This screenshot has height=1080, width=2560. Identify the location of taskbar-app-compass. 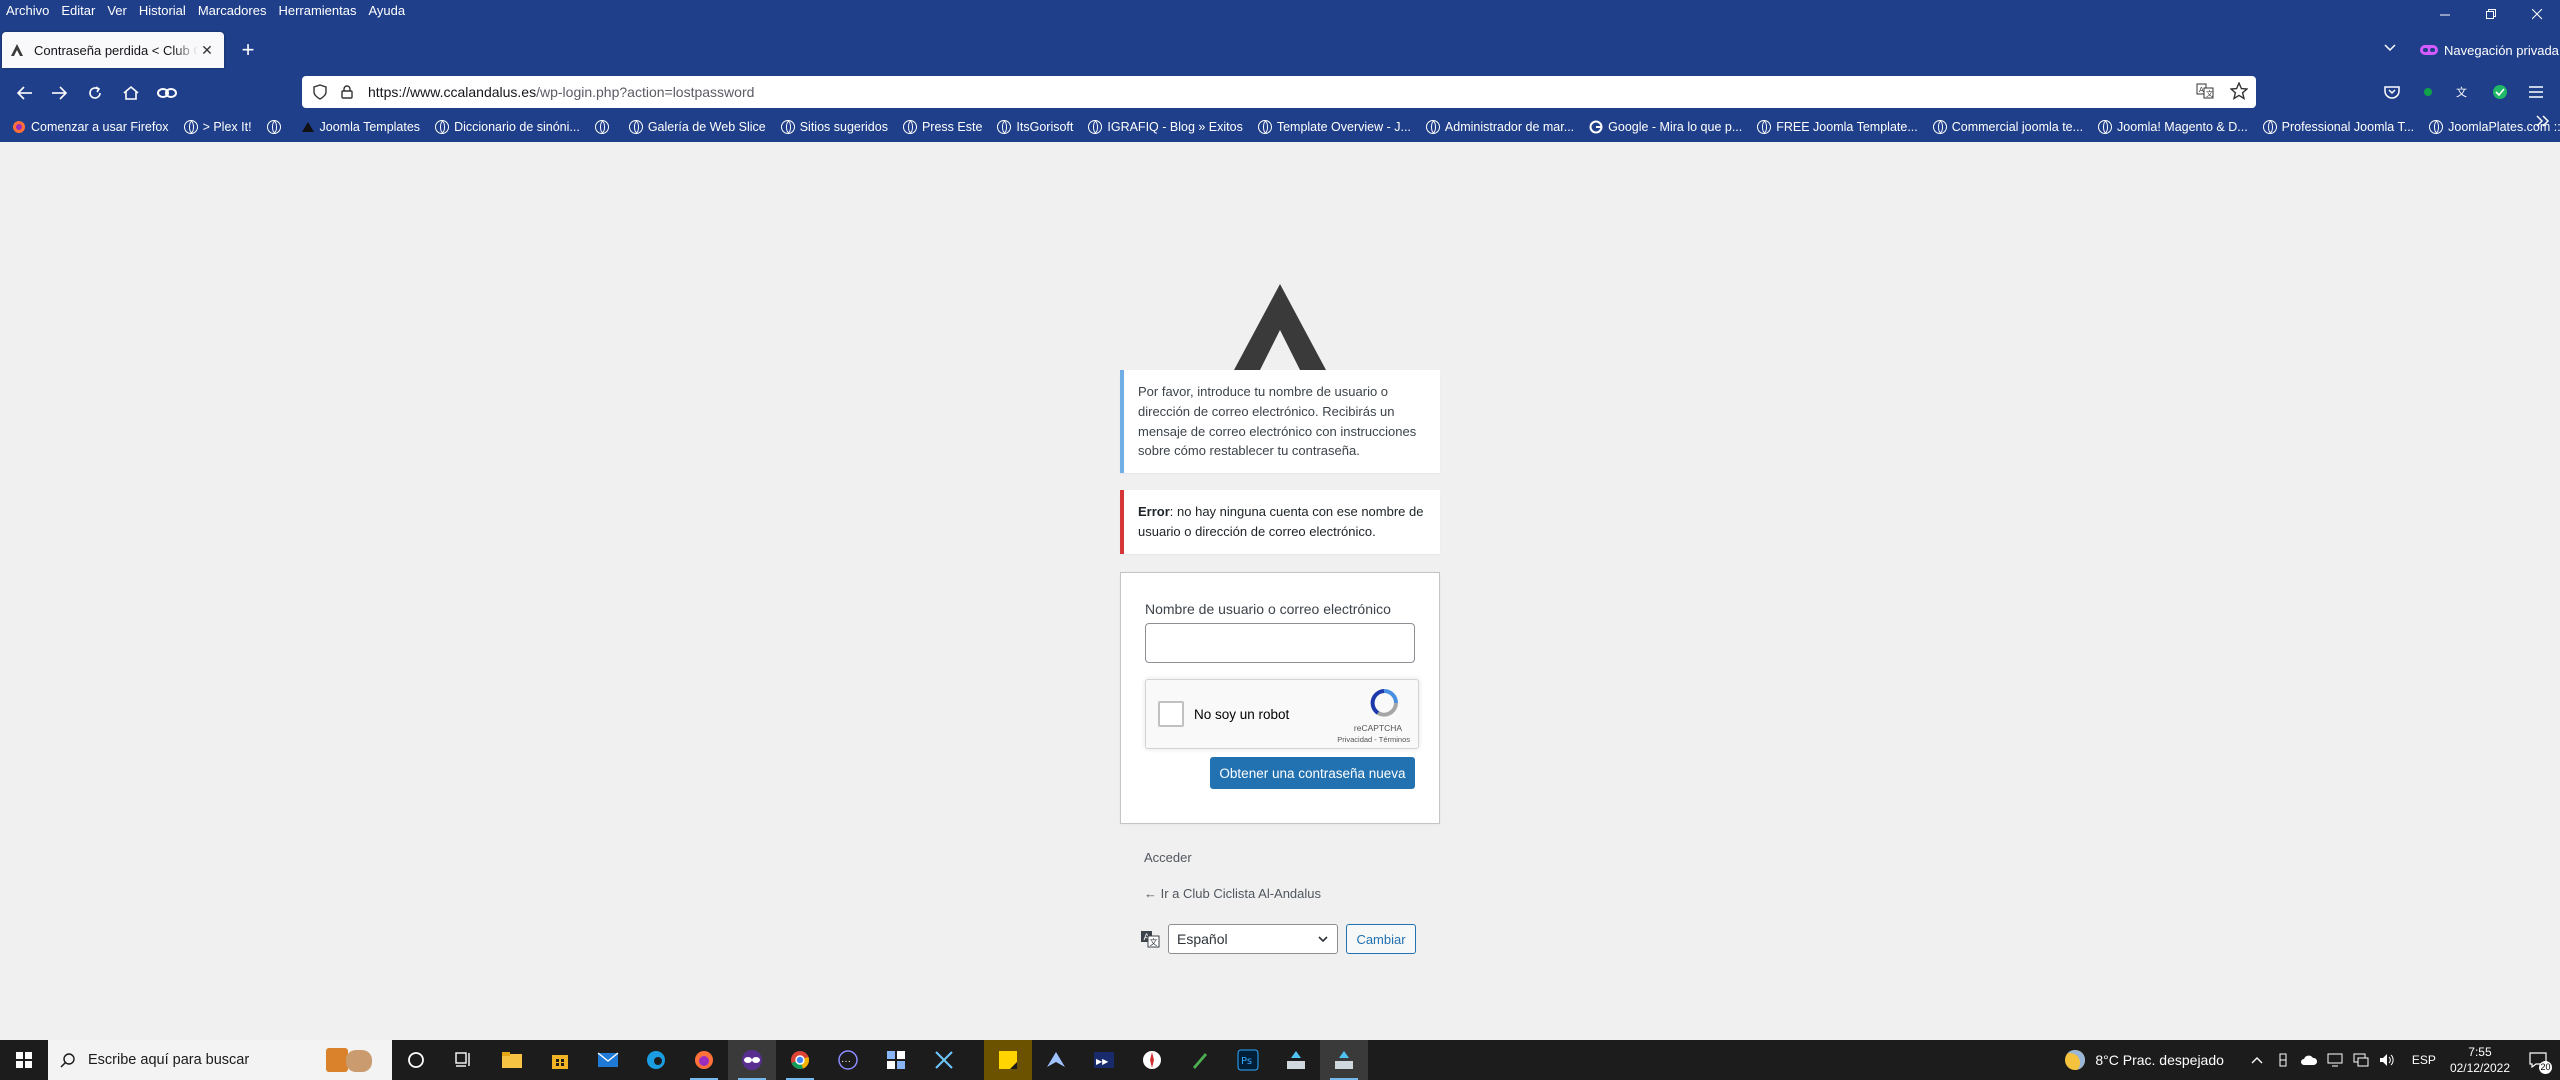
(1152, 1060).